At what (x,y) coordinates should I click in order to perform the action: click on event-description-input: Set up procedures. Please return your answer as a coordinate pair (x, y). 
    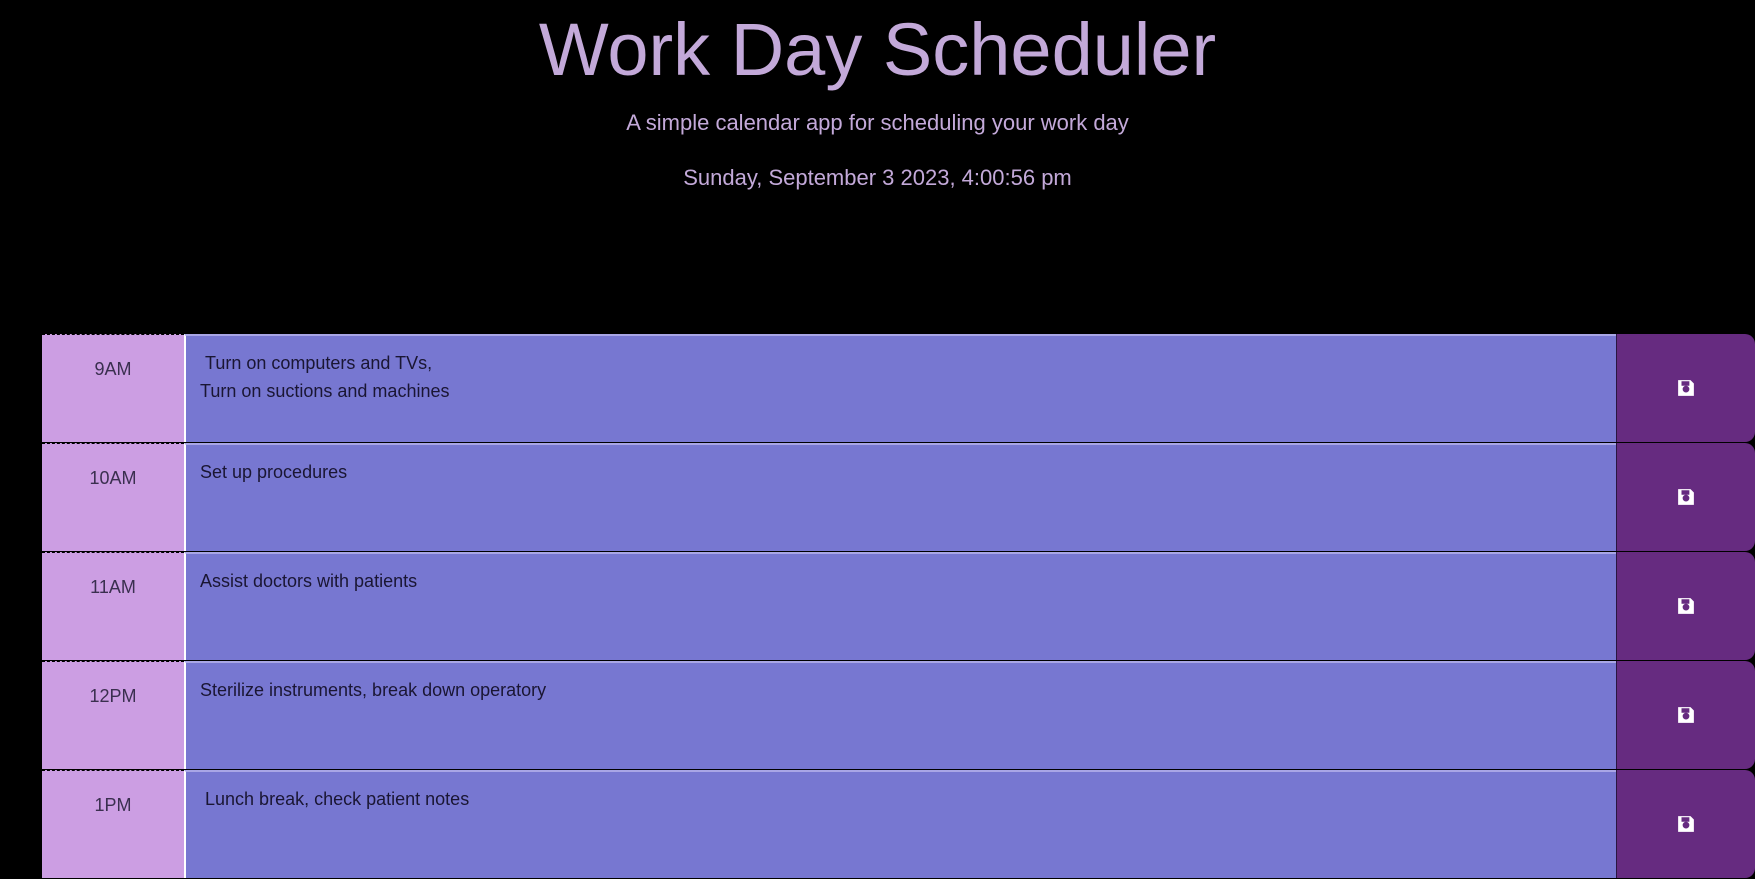
    Looking at the image, I should click on (900, 497).